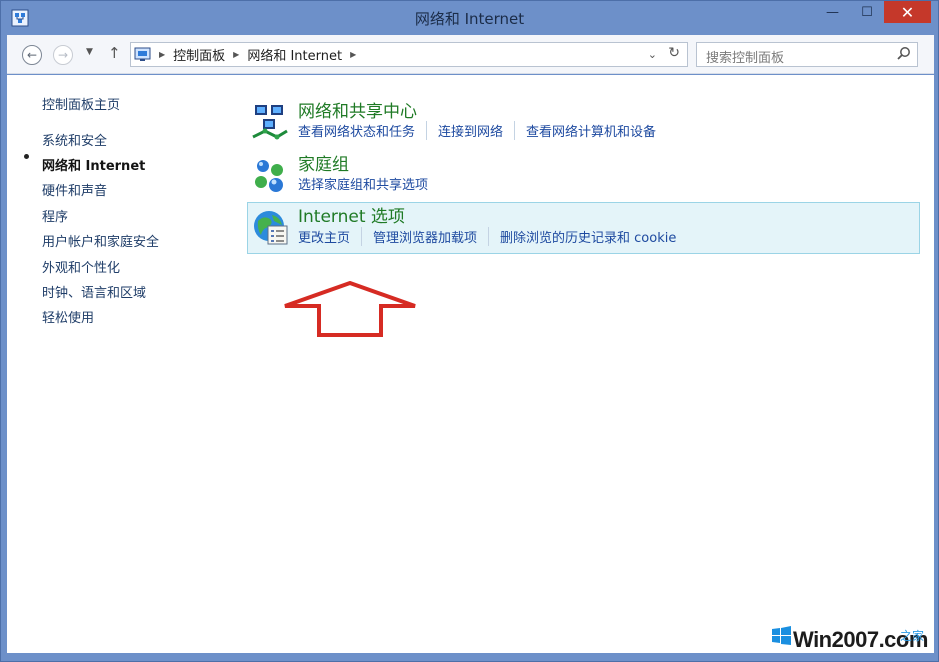  What do you see at coordinates (294, 54) in the screenshot?
I see `breadcrumb-network-internet: 网络和 Internet` at bounding box center [294, 54].